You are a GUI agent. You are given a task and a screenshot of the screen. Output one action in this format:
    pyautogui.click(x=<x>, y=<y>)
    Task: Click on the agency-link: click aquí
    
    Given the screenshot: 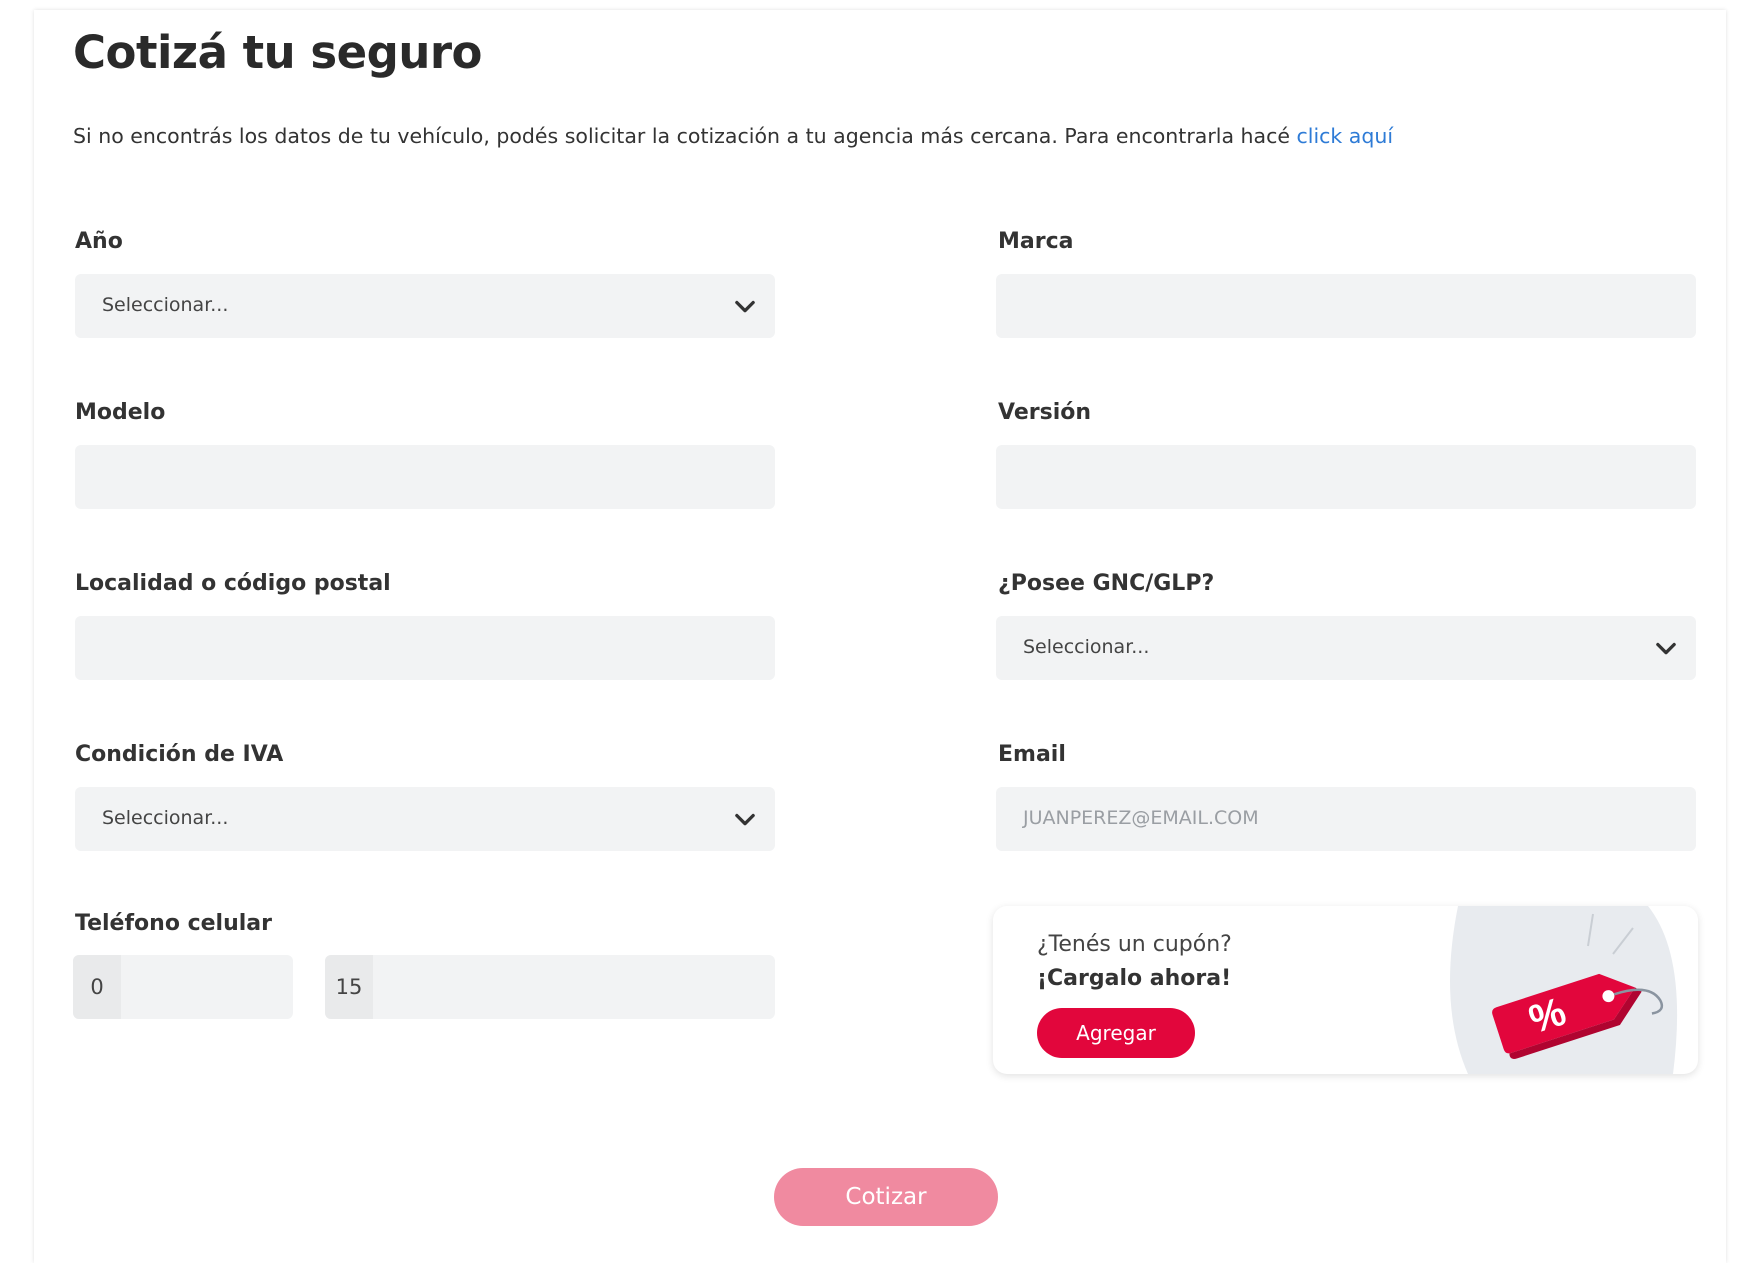 What is the action you would take?
    pyautogui.click(x=1344, y=136)
    